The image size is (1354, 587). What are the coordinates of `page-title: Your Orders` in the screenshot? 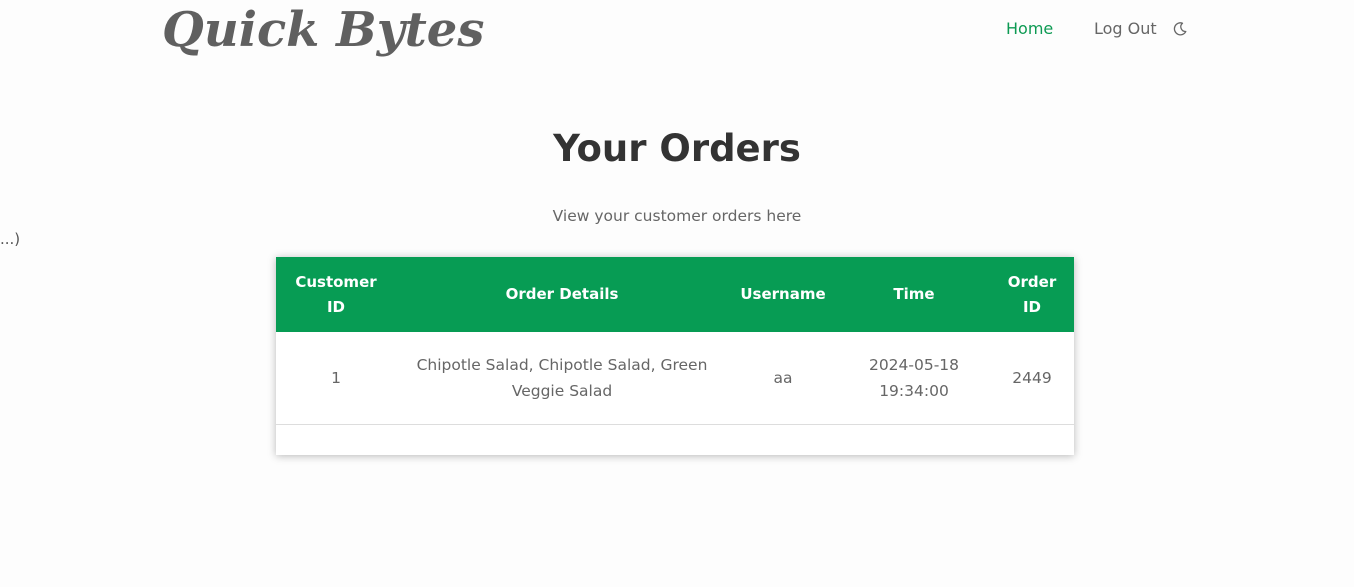 It's located at (677, 148).